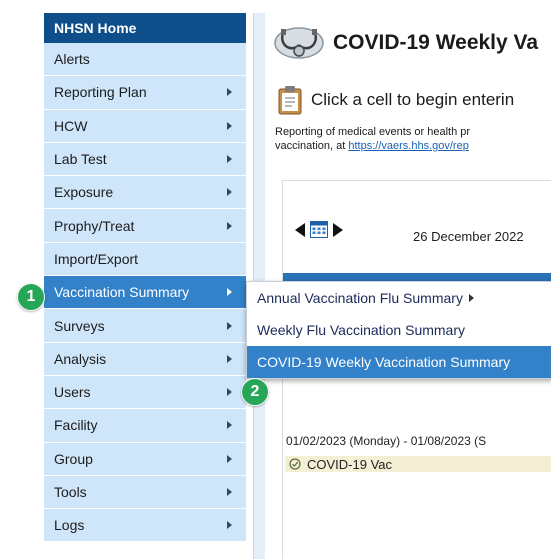 The image size is (551, 559). What do you see at coordinates (96, 258) in the screenshot?
I see `nav-item-label: Import/Export` at bounding box center [96, 258].